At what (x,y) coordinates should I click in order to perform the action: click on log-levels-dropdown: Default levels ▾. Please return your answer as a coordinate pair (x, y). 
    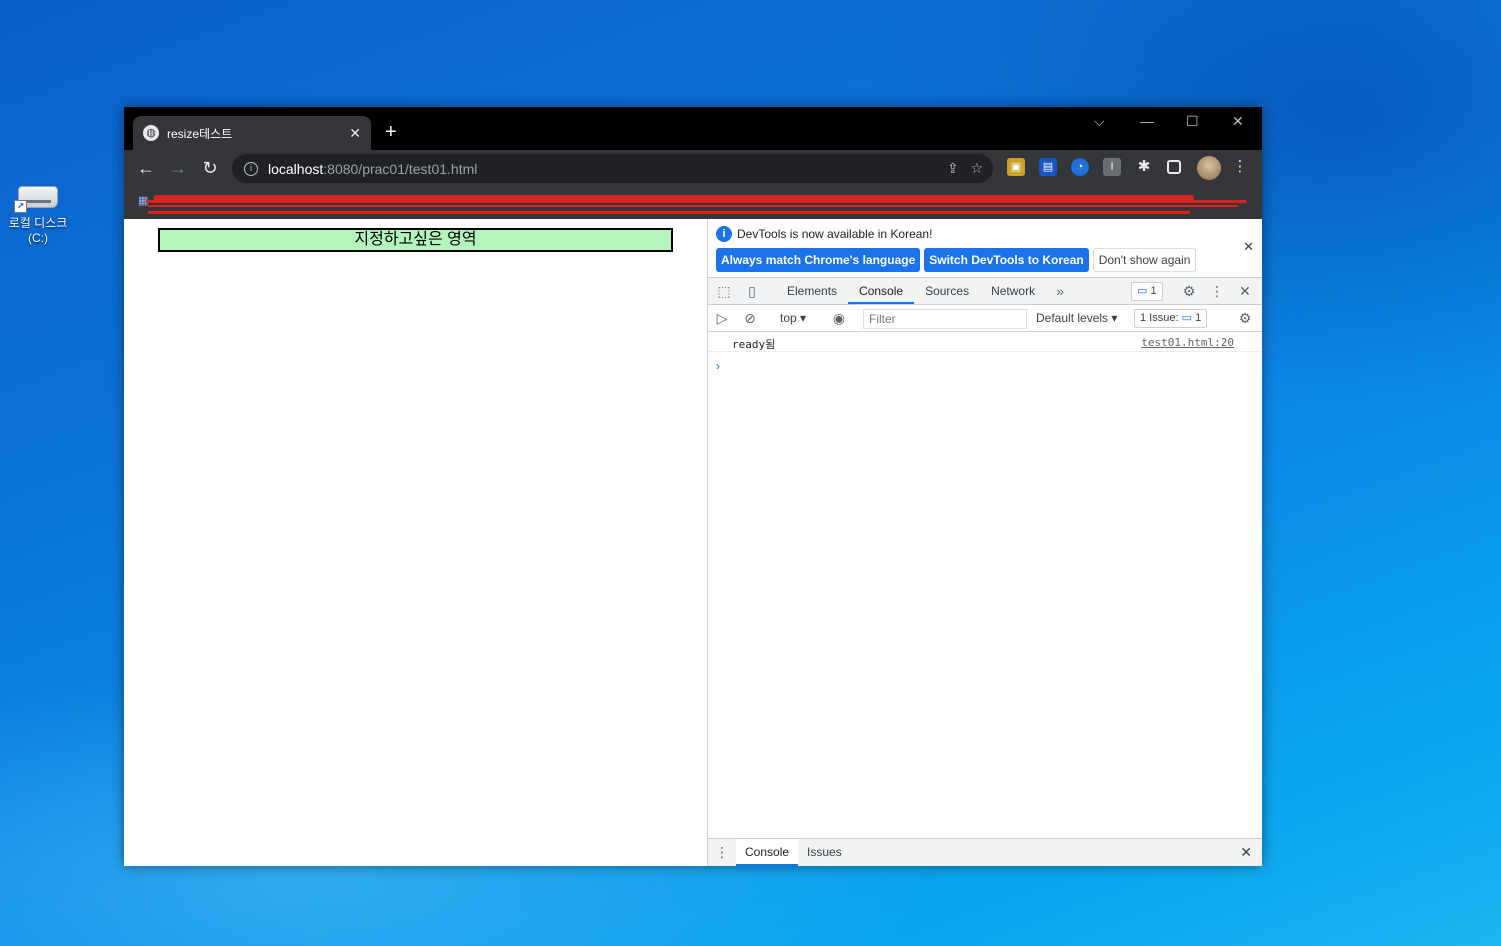
    Looking at the image, I should click on (1076, 318).